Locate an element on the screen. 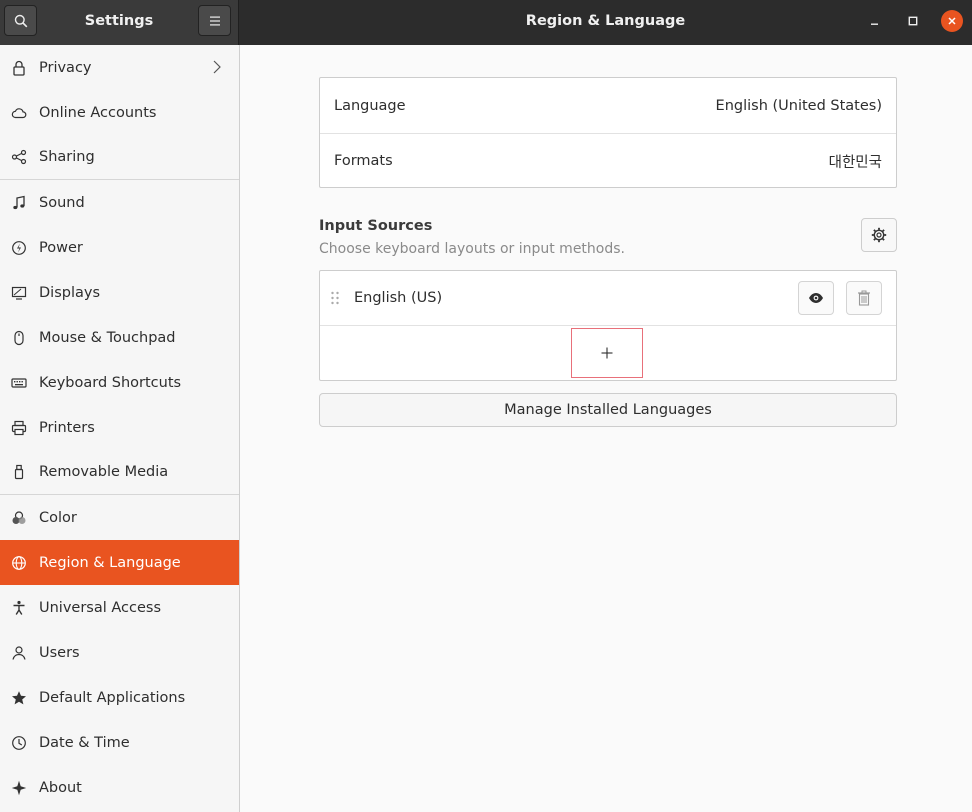  sidebar-item-region-language: Region & Language is located at coordinates (119, 562).